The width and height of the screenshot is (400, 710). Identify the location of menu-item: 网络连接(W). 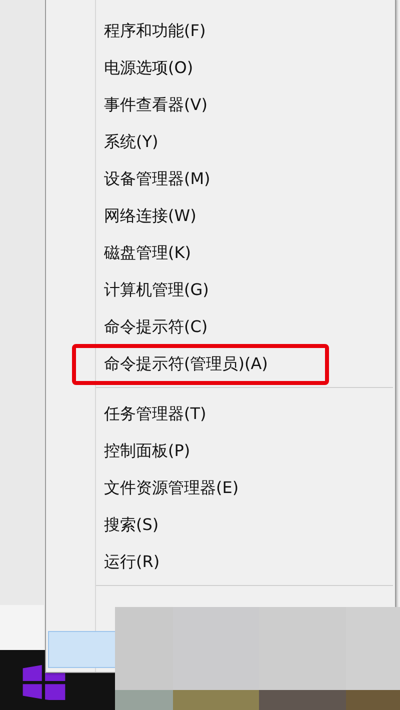
(150, 216).